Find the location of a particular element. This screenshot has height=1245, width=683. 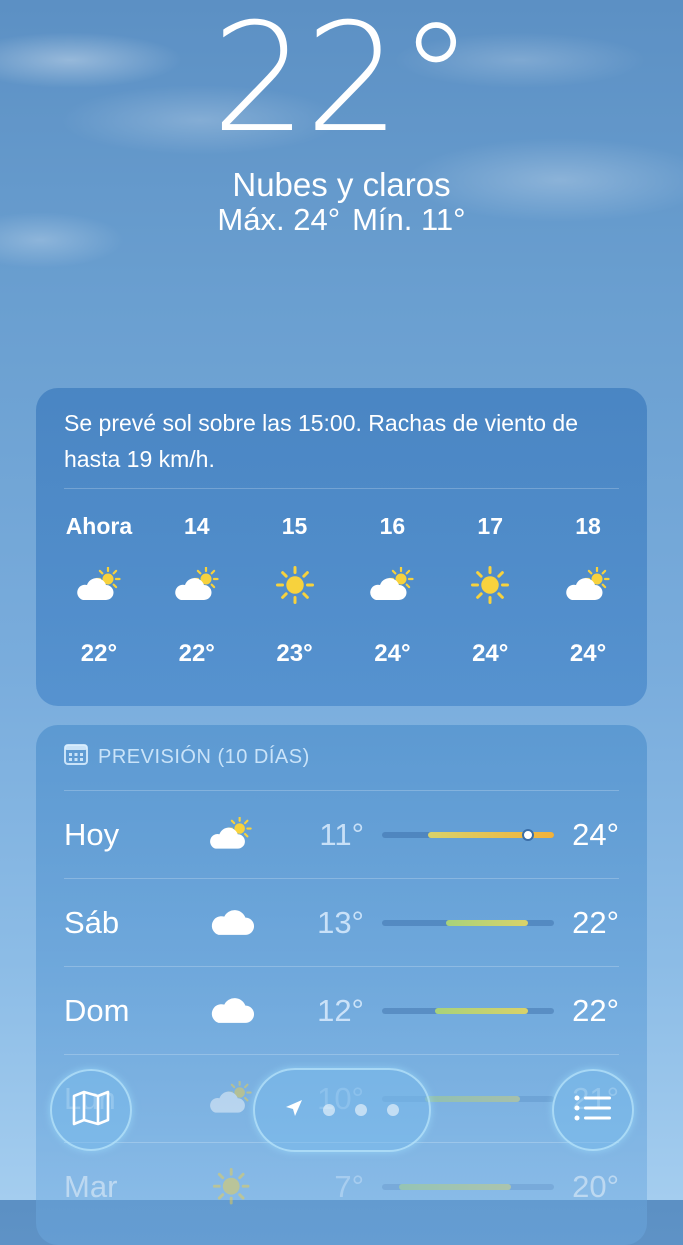

hour-item: 17 24° is located at coordinates (490, 578).